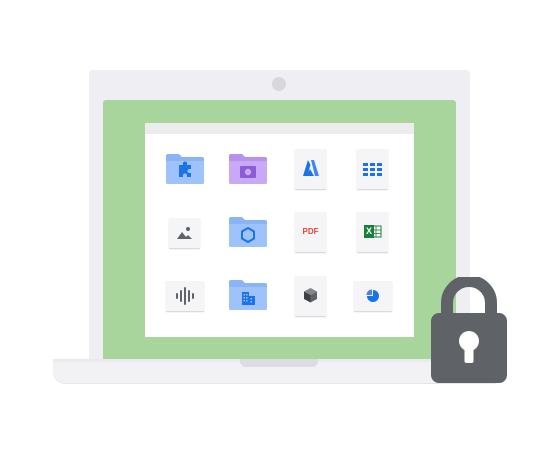  I want to click on pdf-label: PDF, so click(310, 231).